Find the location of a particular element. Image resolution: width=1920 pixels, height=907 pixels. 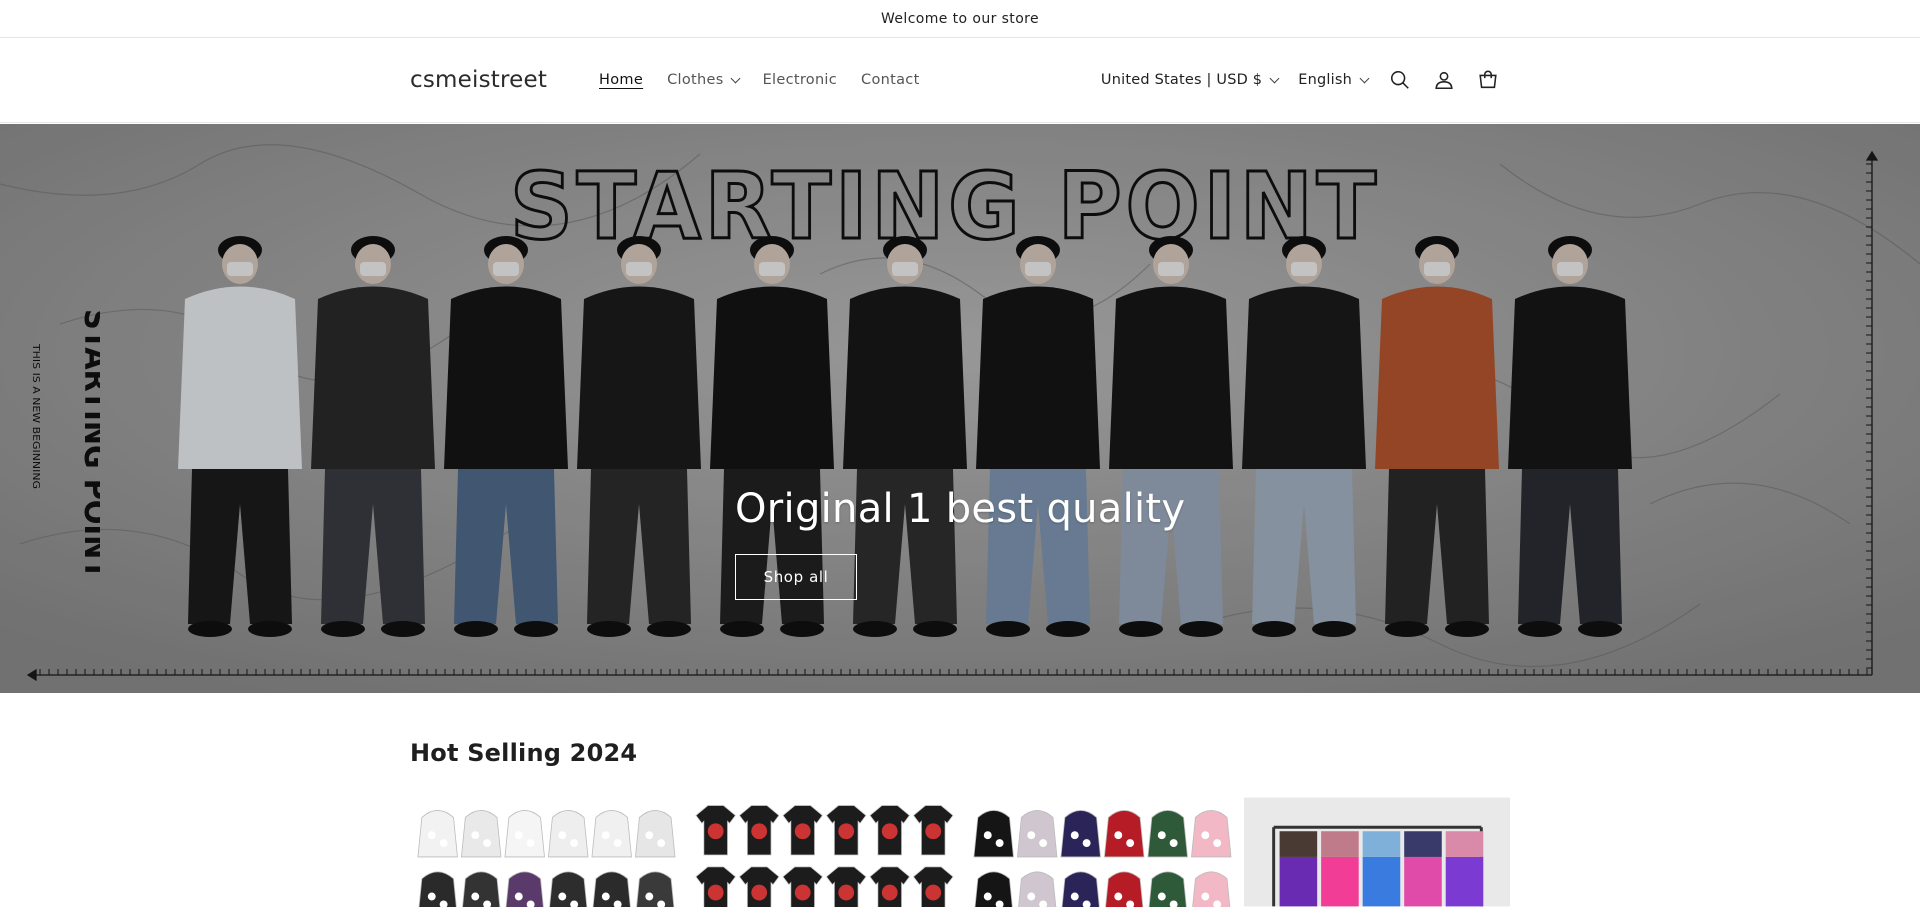

country-selector: United States | USD $ is located at coordinates (1189, 80).